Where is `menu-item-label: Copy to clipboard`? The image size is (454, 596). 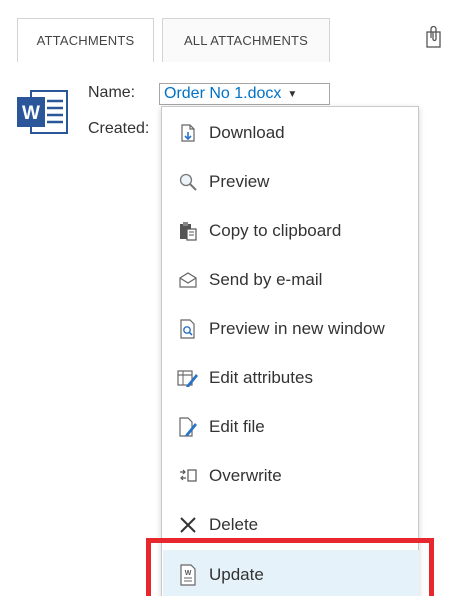
menu-item-label: Copy to clipboard is located at coordinates (275, 230).